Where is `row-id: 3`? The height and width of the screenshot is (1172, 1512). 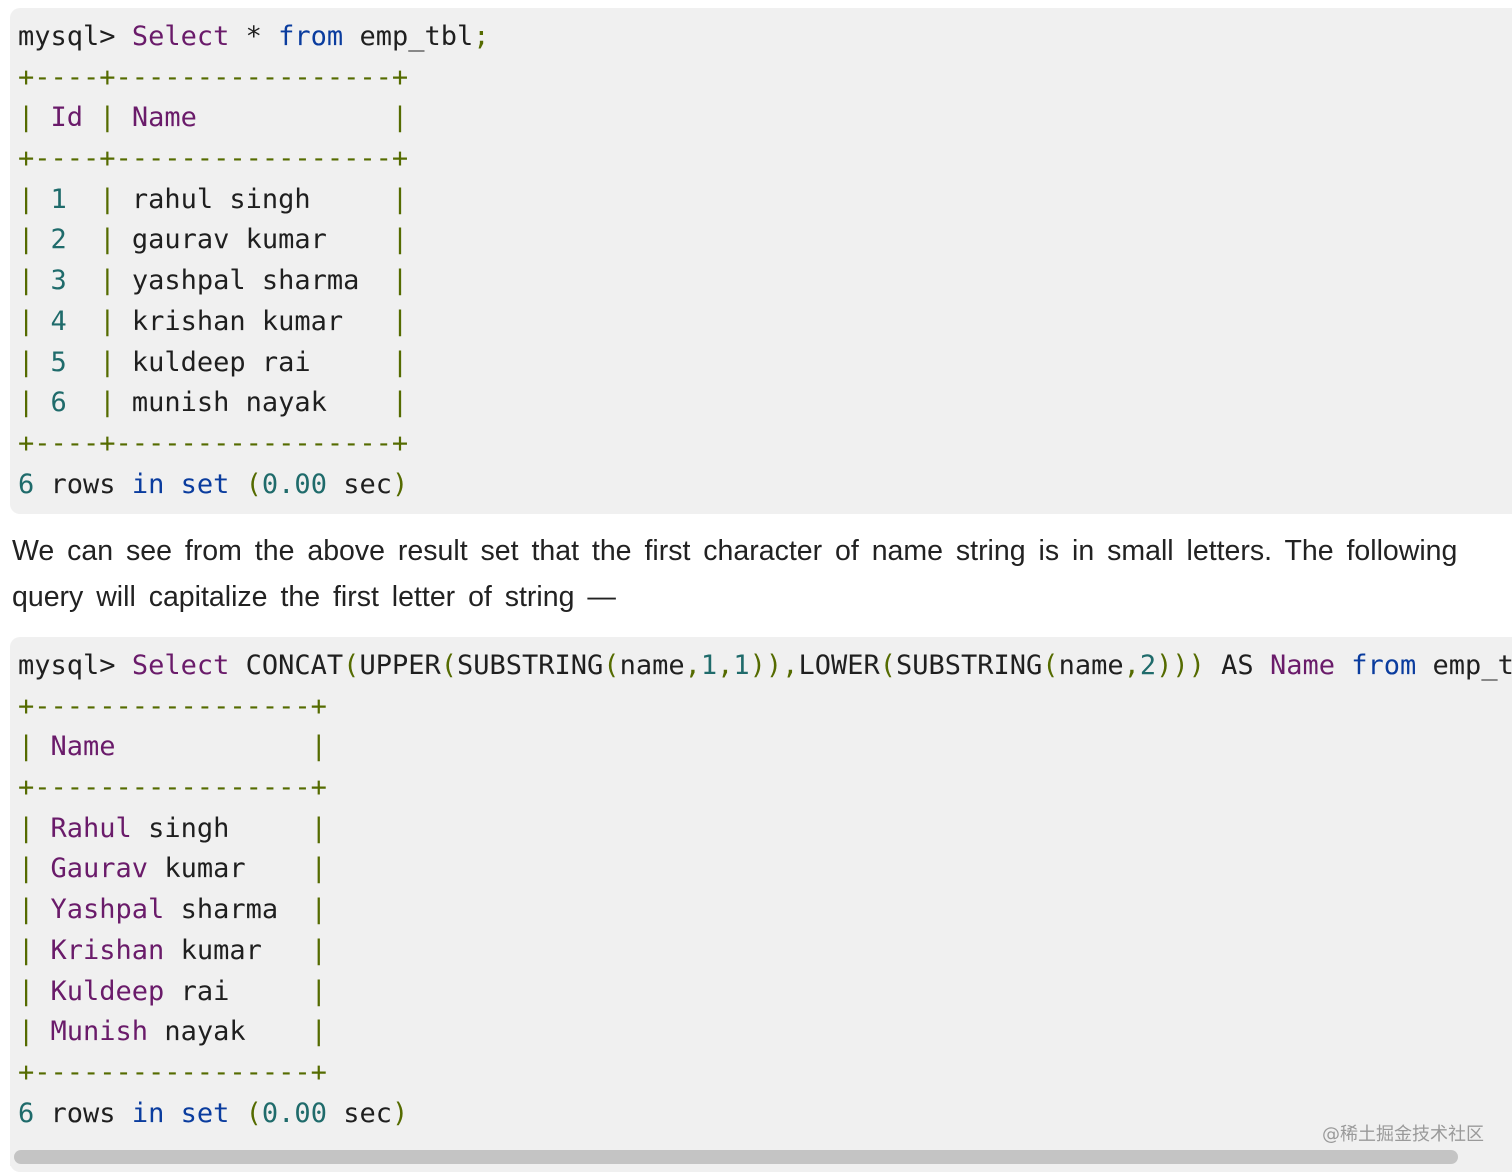
row-id: 3 is located at coordinates (58, 281).